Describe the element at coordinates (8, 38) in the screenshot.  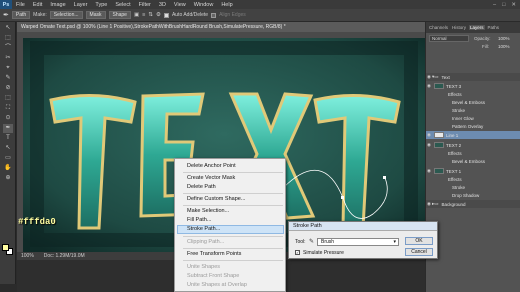
I see `marquee-tool-icon: ⬚` at that location.